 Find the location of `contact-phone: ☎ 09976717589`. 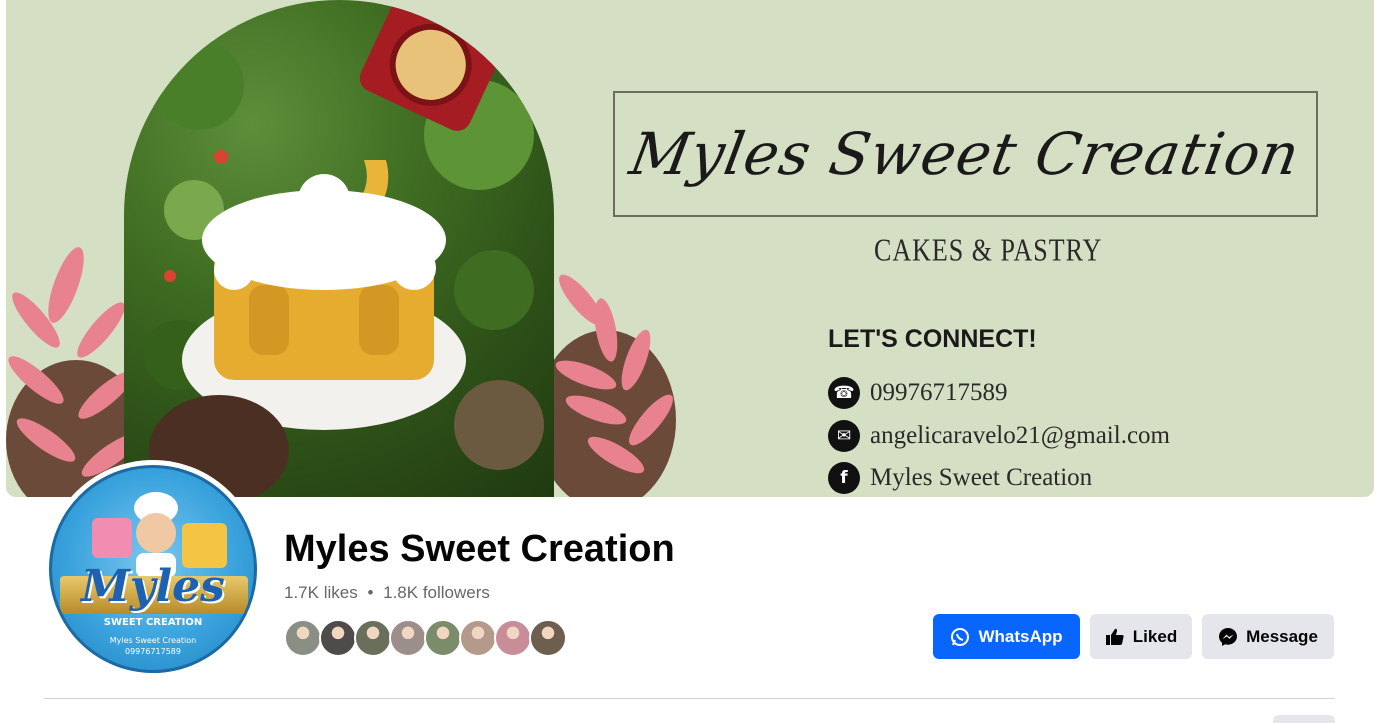

contact-phone: ☎ 09976717589 is located at coordinates (918, 393).